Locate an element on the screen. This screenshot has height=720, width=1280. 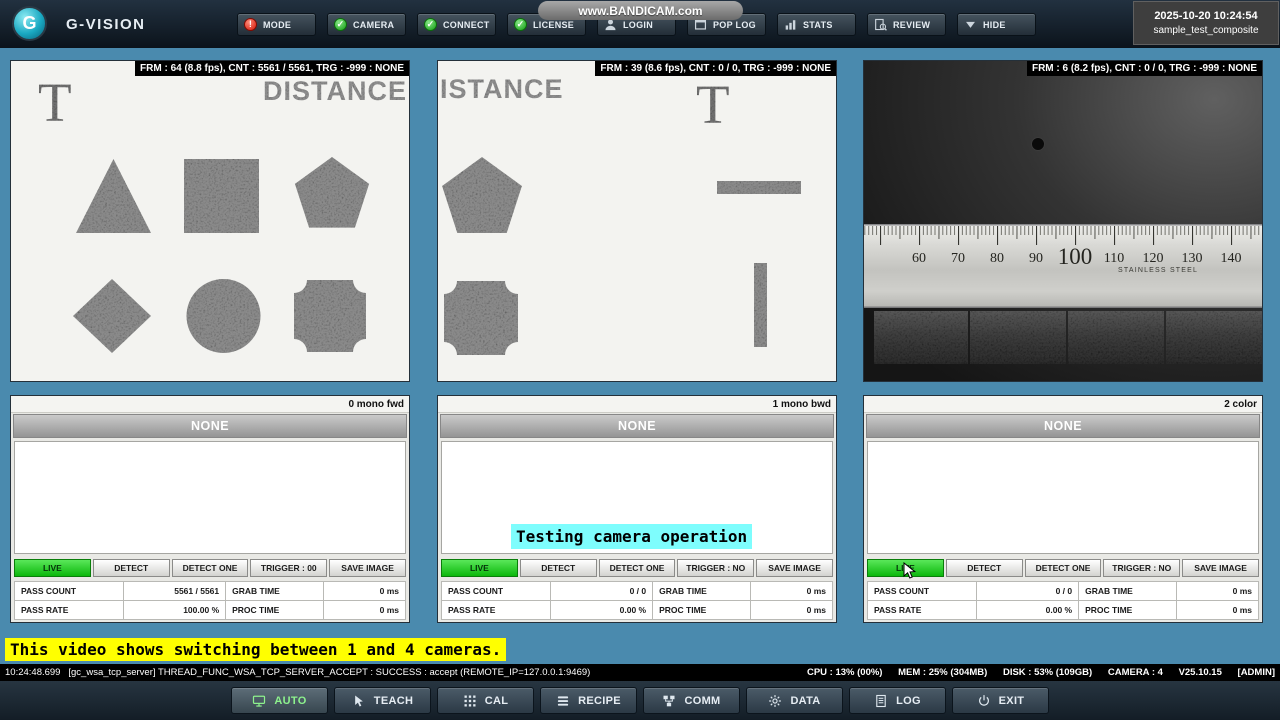
user-role-text: [ADMIN] is located at coordinates (1256, 672).